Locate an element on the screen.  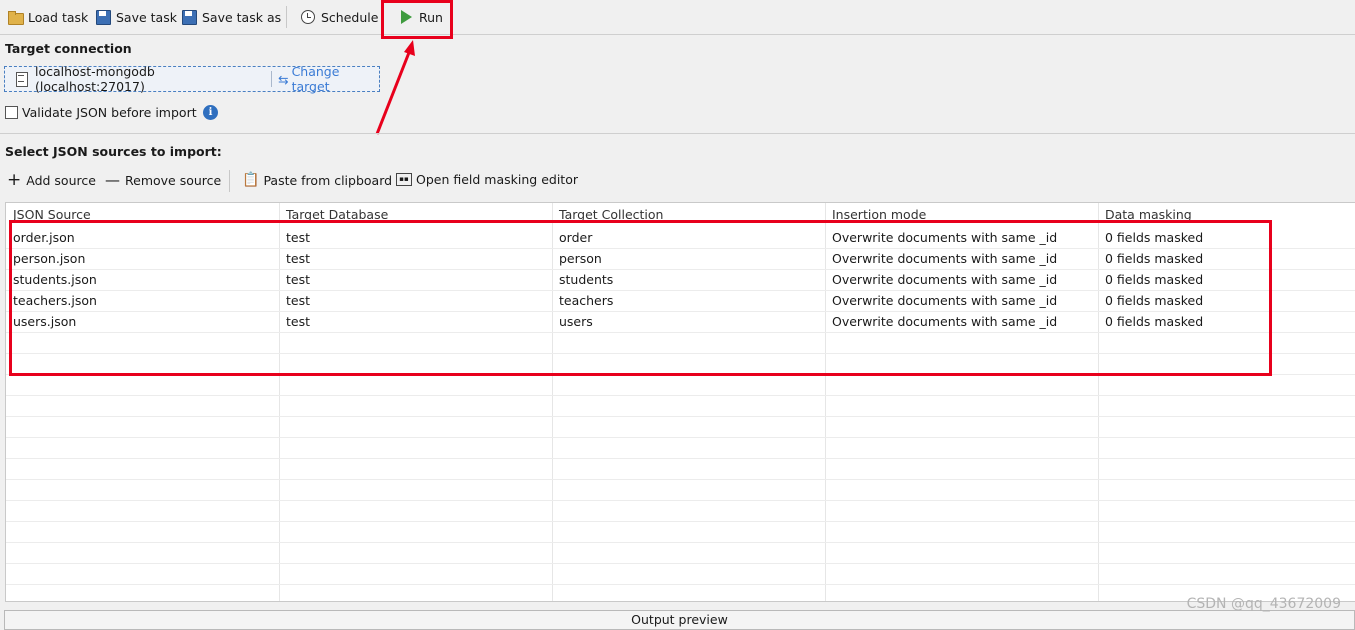
schedule-button: Schedule is located at coordinates (339, 17).